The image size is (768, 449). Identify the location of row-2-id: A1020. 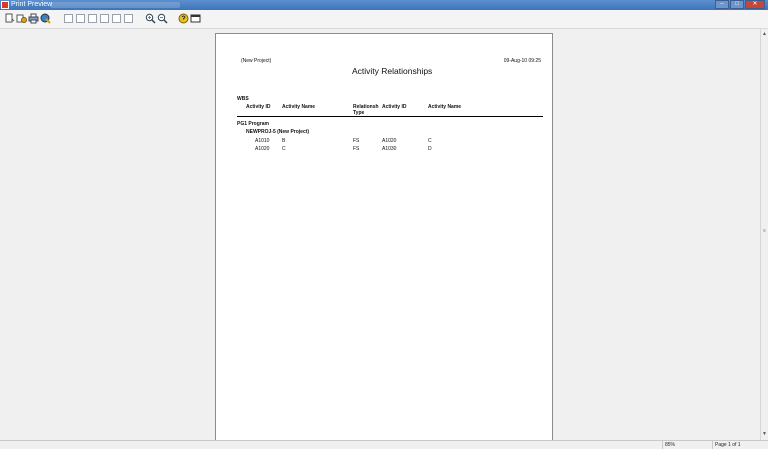
(262, 149).